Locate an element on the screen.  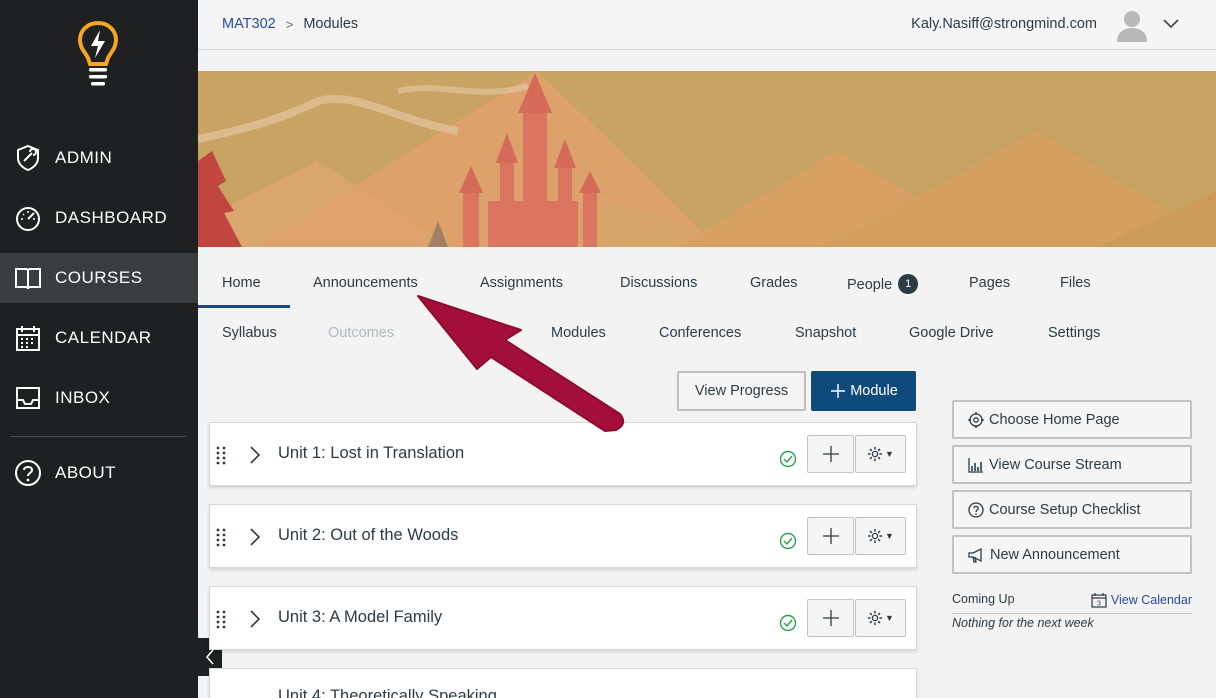
new-announcement-label: New Announcement is located at coordinates (1055, 554).